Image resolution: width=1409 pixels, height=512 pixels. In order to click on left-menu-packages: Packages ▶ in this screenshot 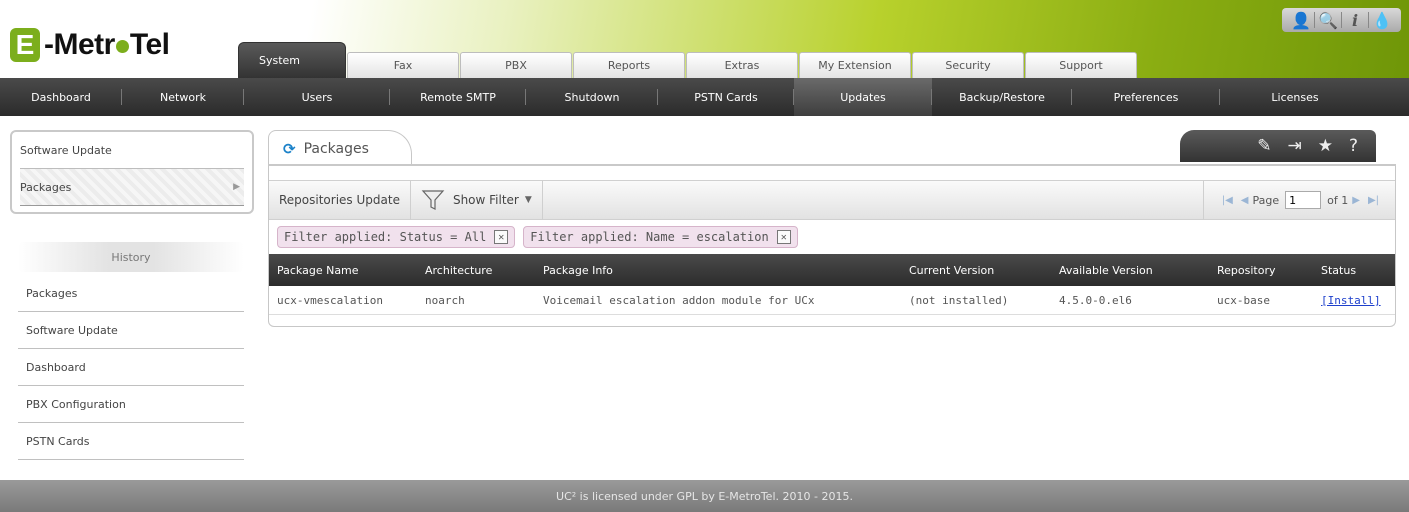, I will do `click(132, 187)`.